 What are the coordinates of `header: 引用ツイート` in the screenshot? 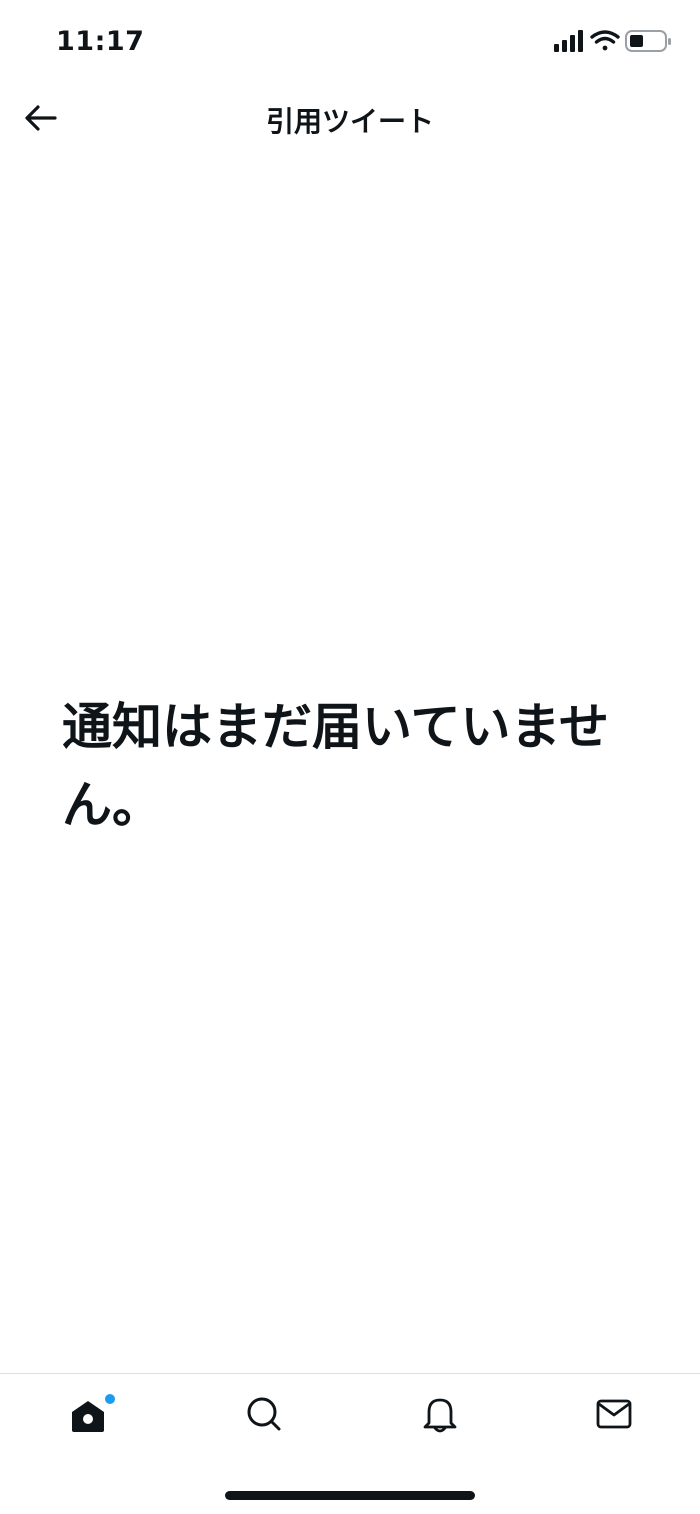 It's located at (350, 119).